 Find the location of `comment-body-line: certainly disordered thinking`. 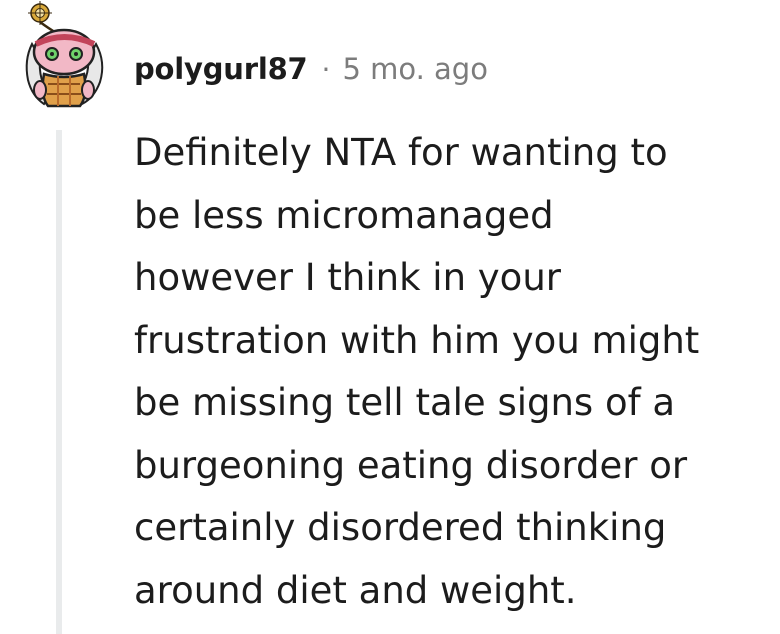

comment-body-line: certainly disordered thinking is located at coordinates (400, 527).